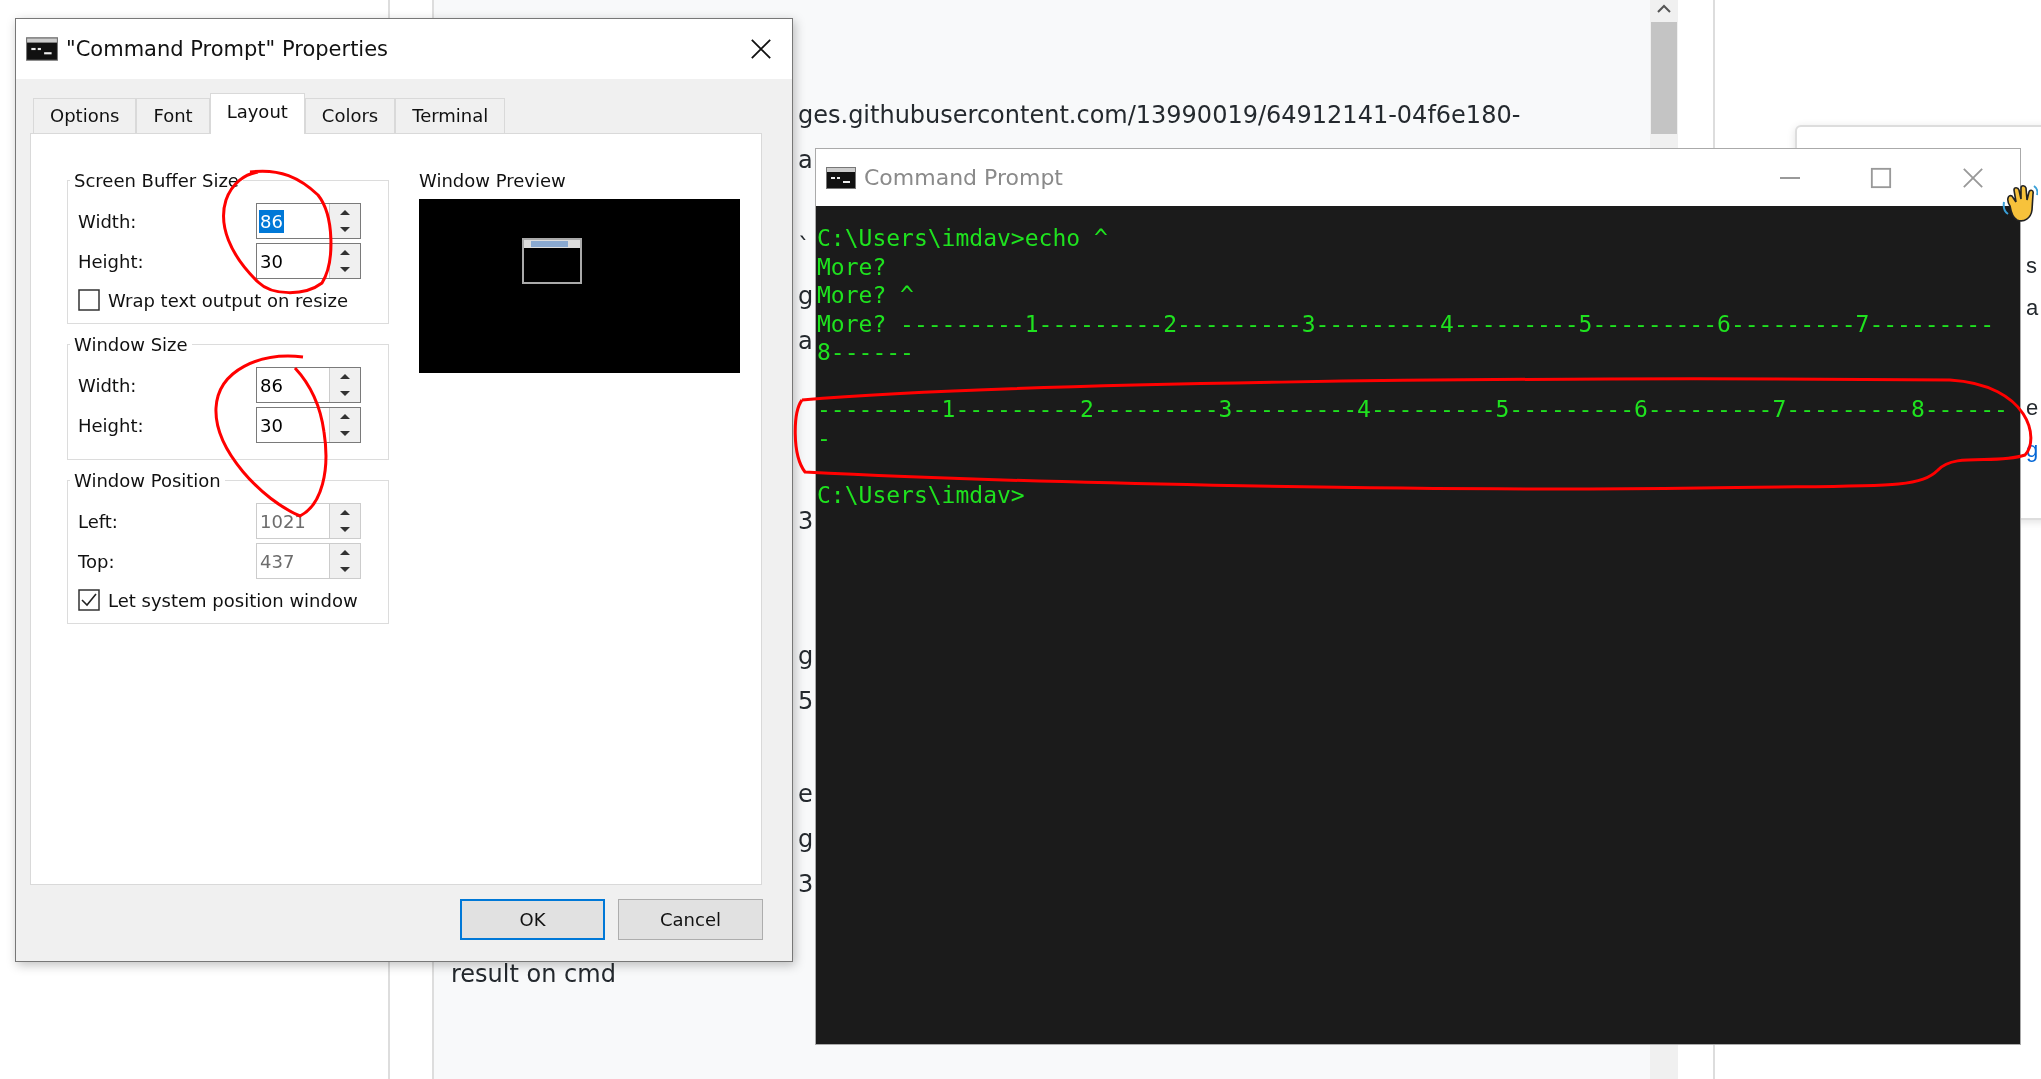  What do you see at coordinates (761, 49) in the screenshot?
I see `close-button` at bounding box center [761, 49].